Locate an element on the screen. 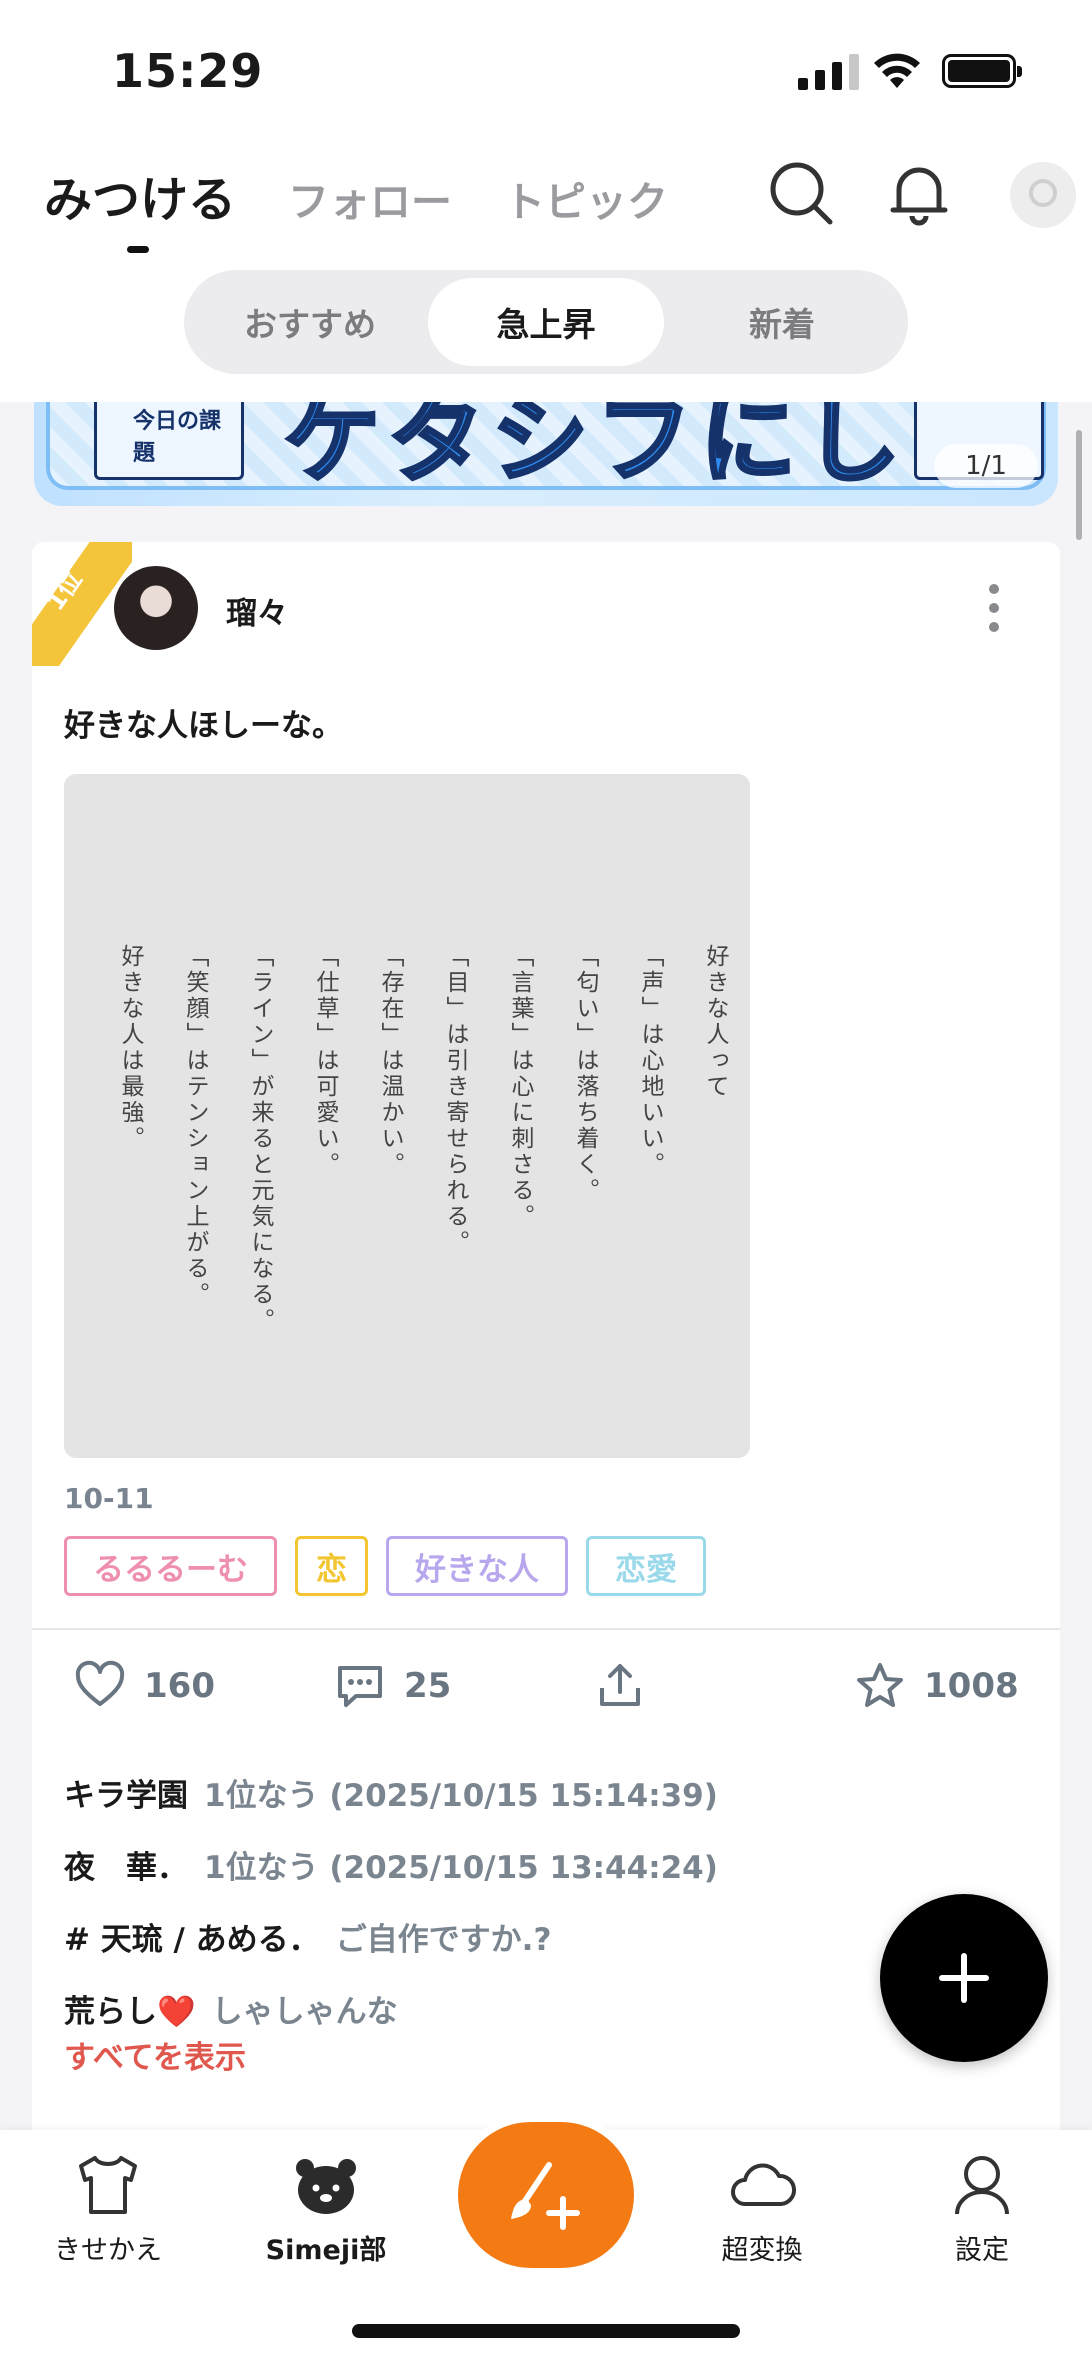 The height and width of the screenshot is (2364, 1092). comment-button: 25 is located at coordinates (392, 1686).